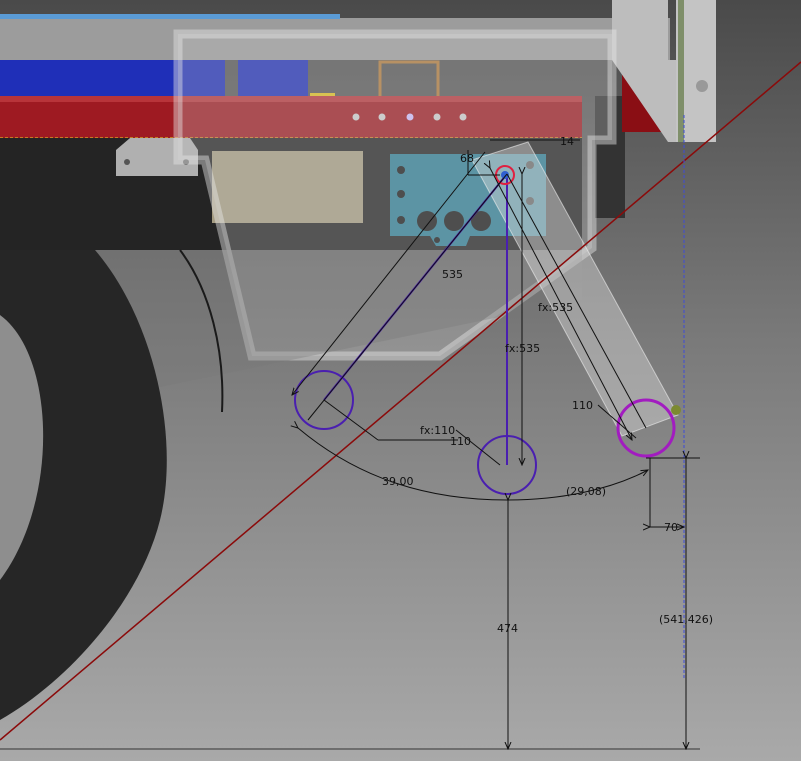  Describe the element at coordinates (555, 307) in the screenshot. I see `dim-label-fx535-right: fx:535` at that location.